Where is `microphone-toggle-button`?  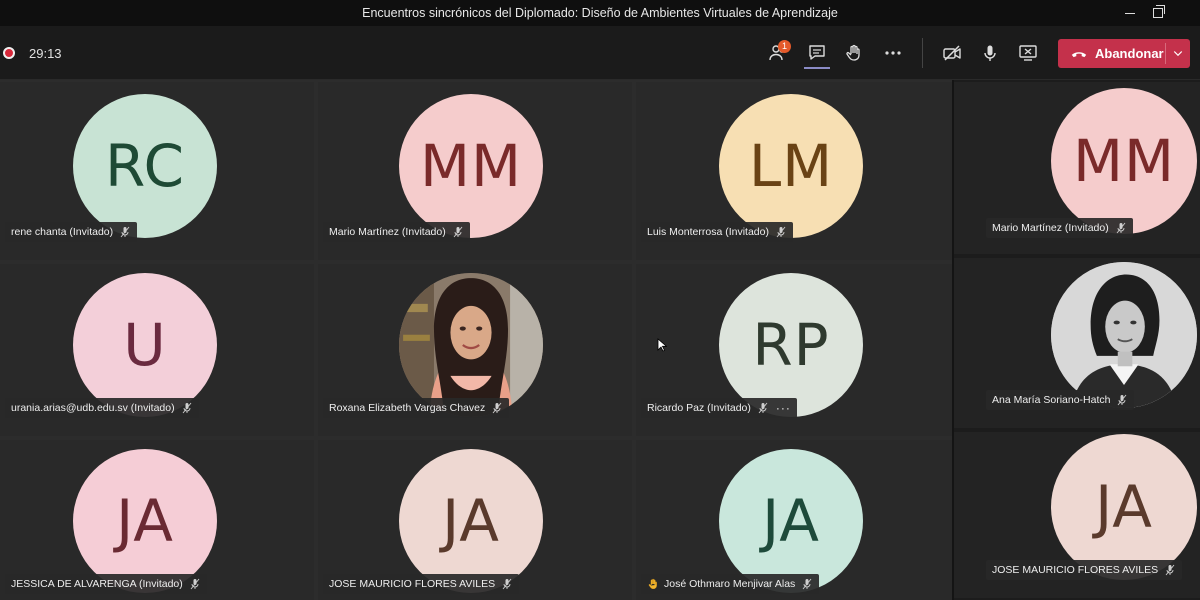 microphone-toggle-button is located at coordinates (990, 53).